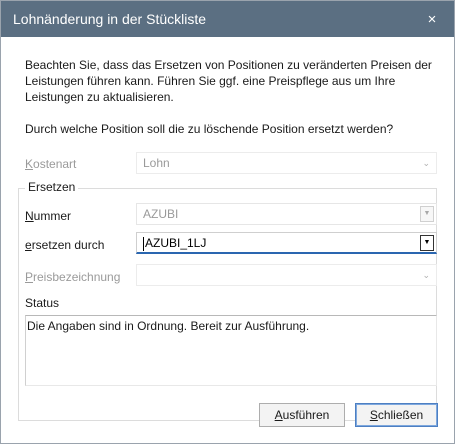 This screenshot has height=444, width=455. Describe the element at coordinates (52, 216) in the screenshot. I see `nummer-label-rest: ummer` at that location.